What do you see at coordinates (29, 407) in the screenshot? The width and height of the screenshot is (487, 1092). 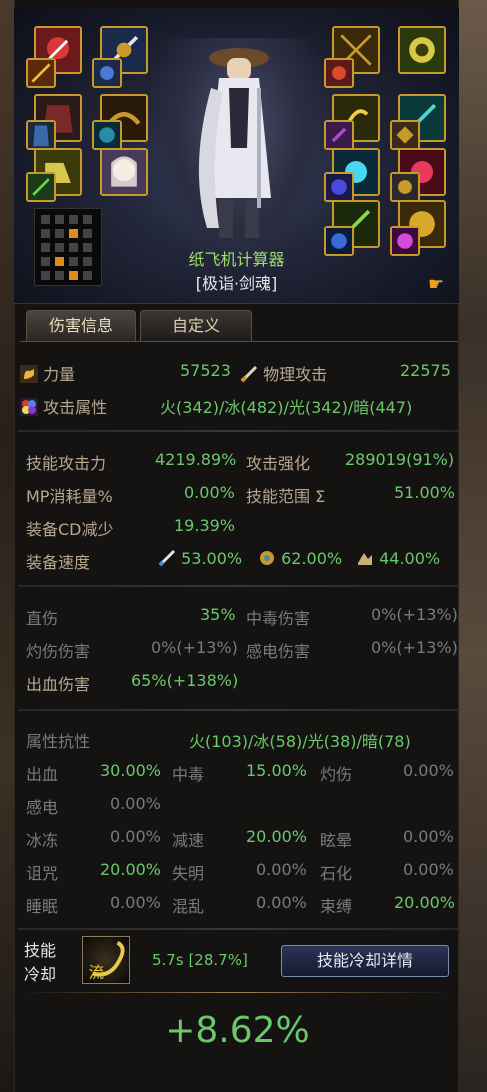 I see `element-icon` at bounding box center [29, 407].